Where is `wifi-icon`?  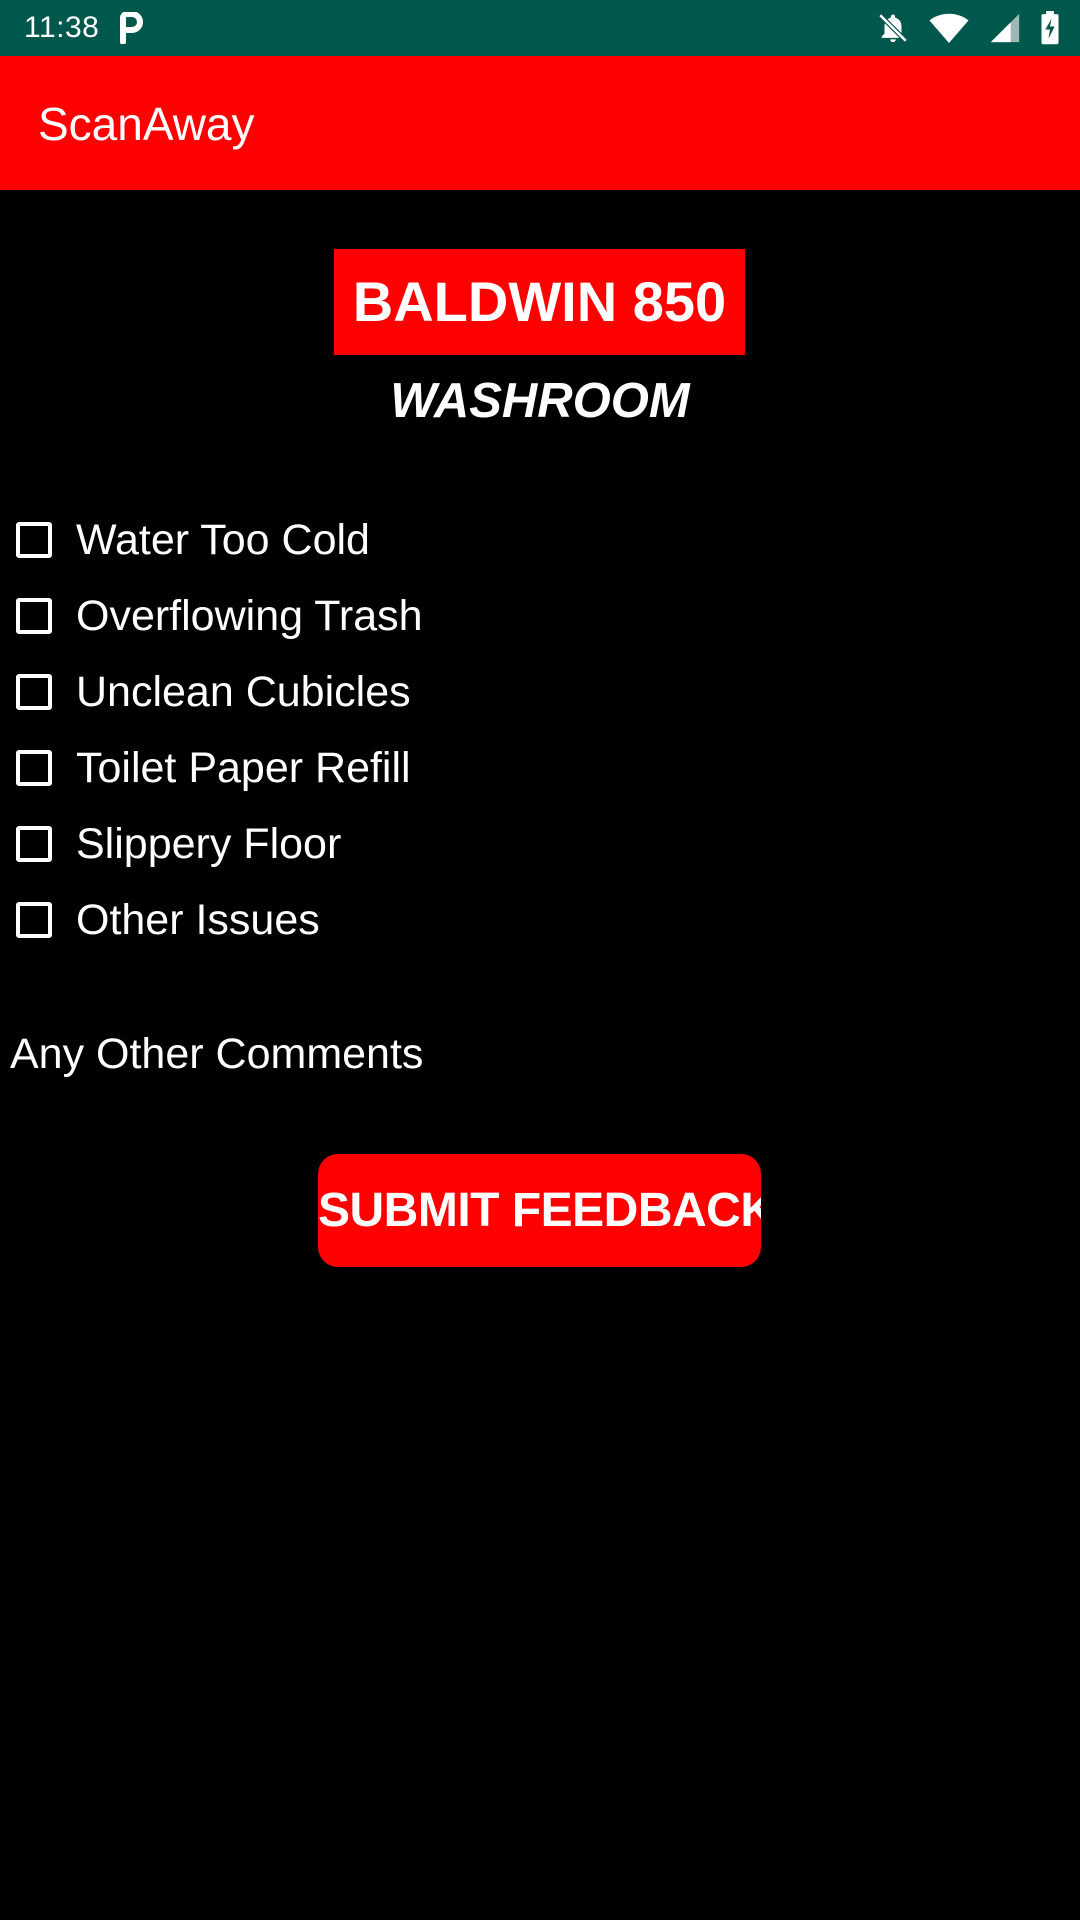
wifi-icon is located at coordinates (949, 28).